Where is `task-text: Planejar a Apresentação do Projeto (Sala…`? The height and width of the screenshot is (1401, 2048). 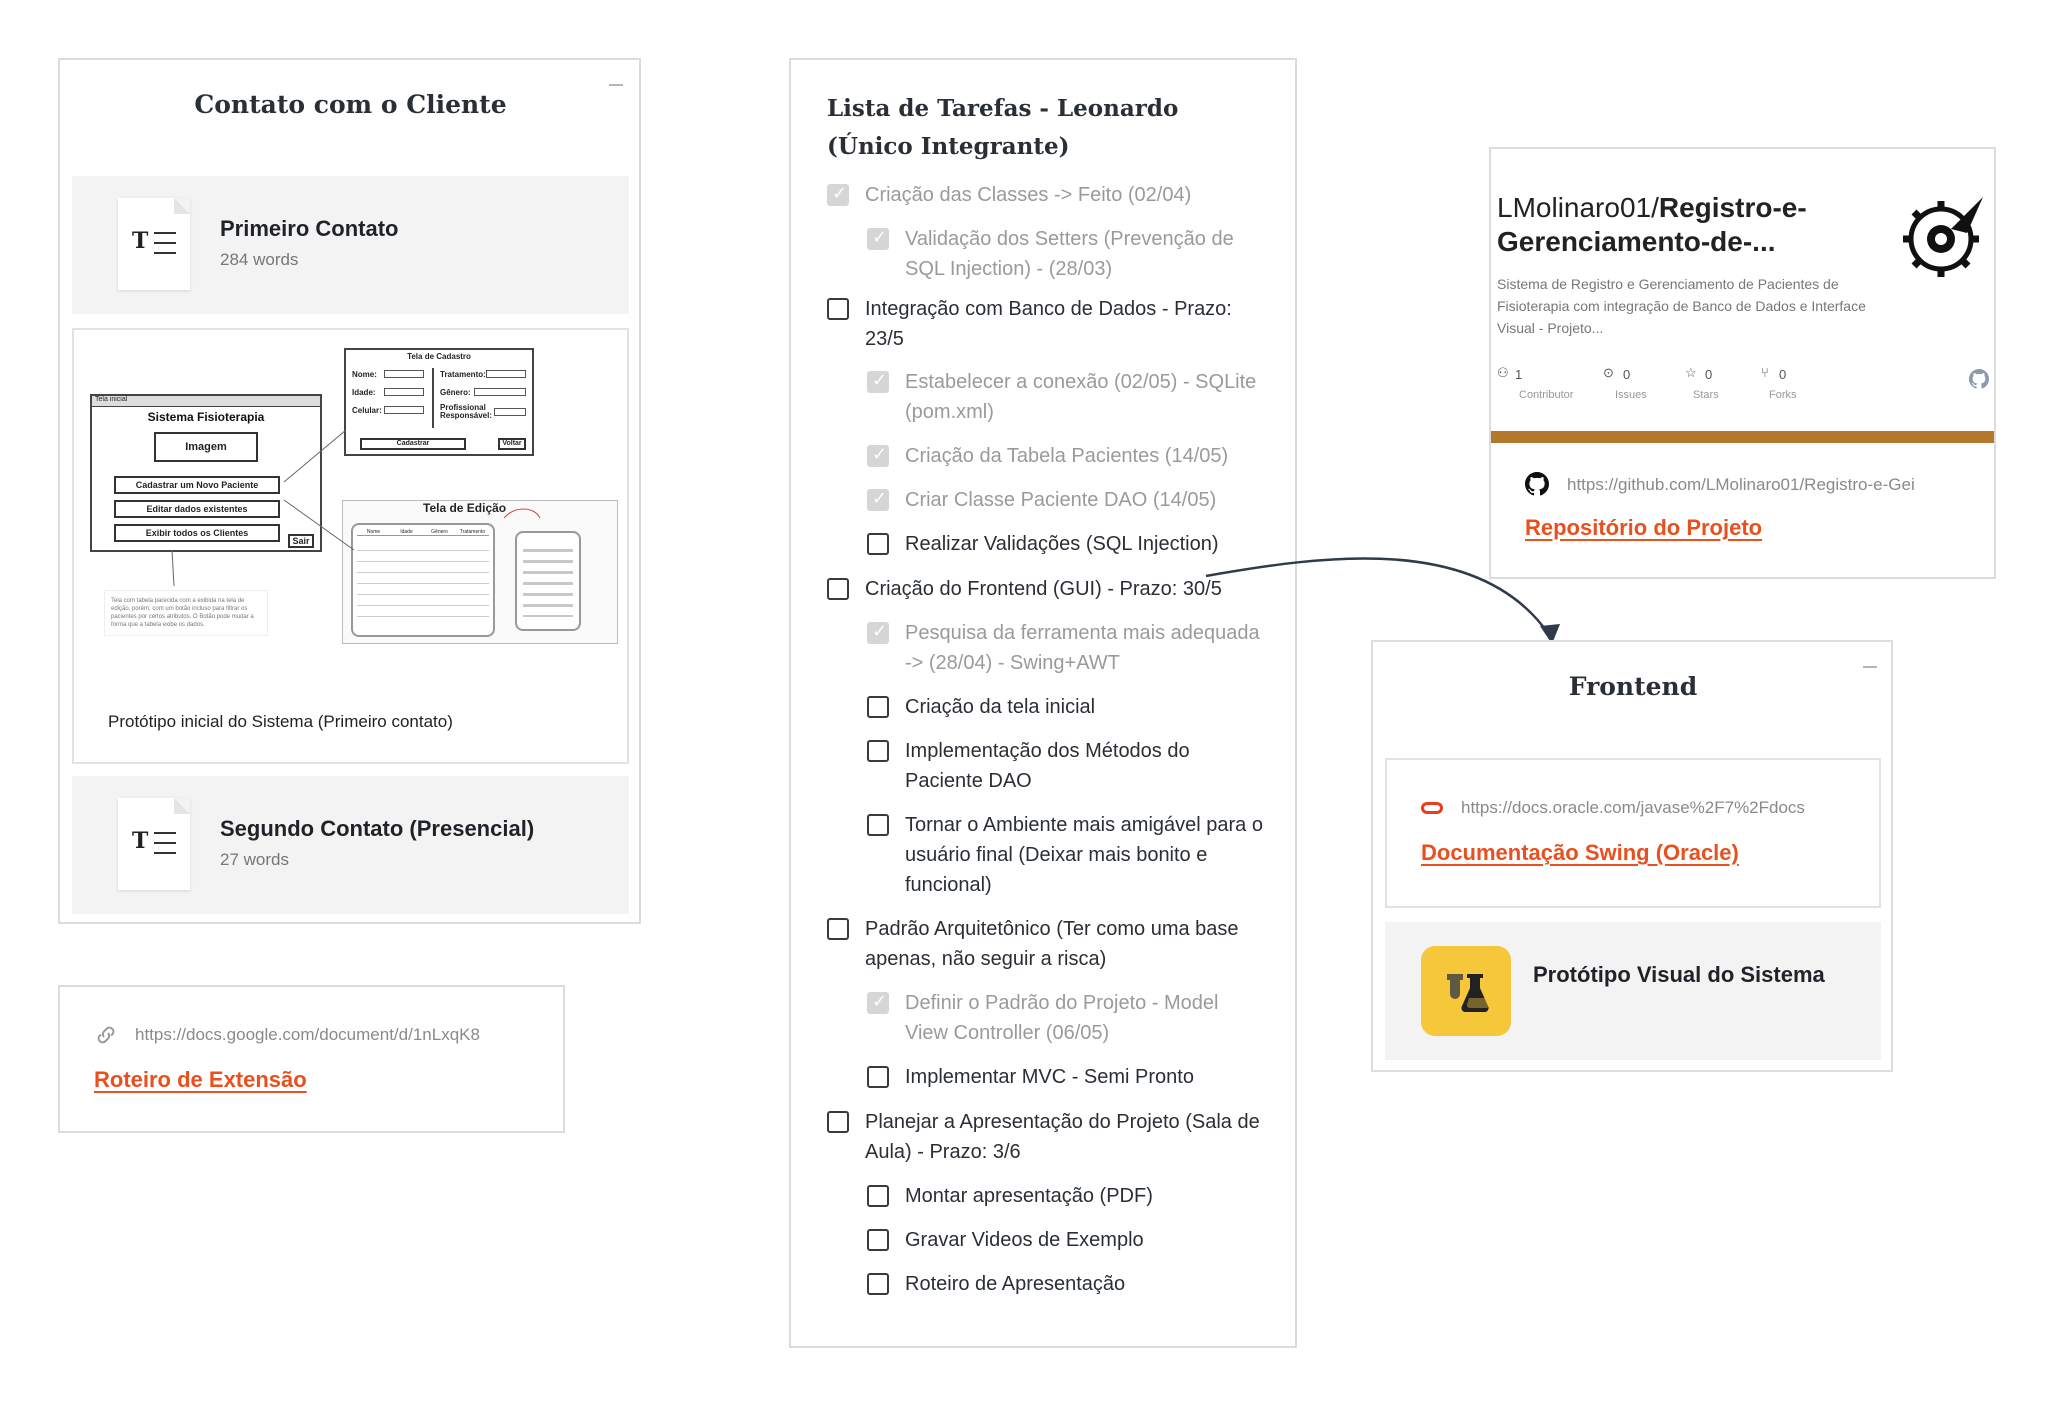
task-text: Planejar a Apresentação do Projeto (Sala… is located at coordinates (1062, 1137).